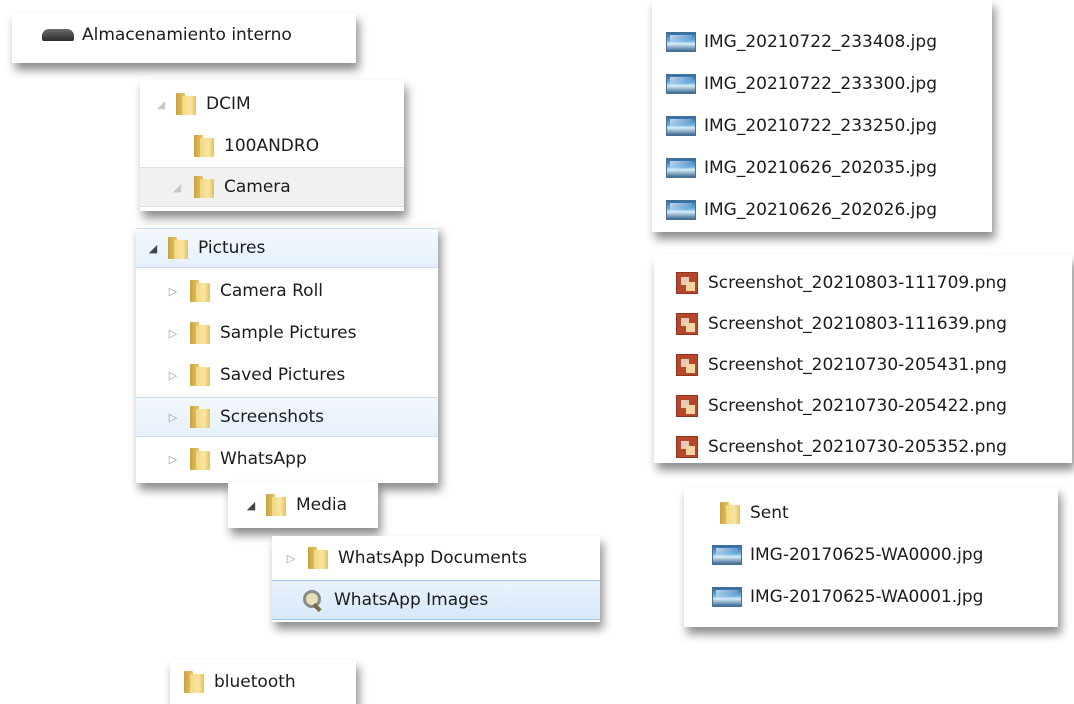 The height and width of the screenshot is (704, 1074). I want to click on file-name: IMG_20210722_233250.jpg, so click(820, 126).